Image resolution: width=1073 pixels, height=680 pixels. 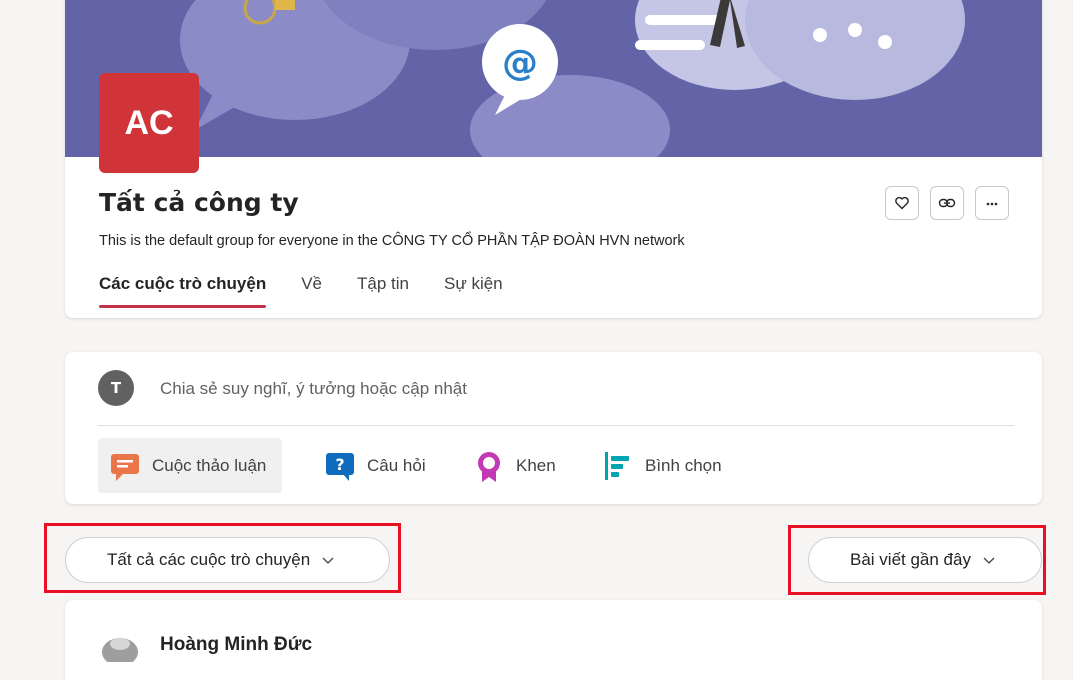 What do you see at coordinates (553, 640) in the screenshot?
I see `post-card: Hoàng Minh Đức` at bounding box center [553, 640].